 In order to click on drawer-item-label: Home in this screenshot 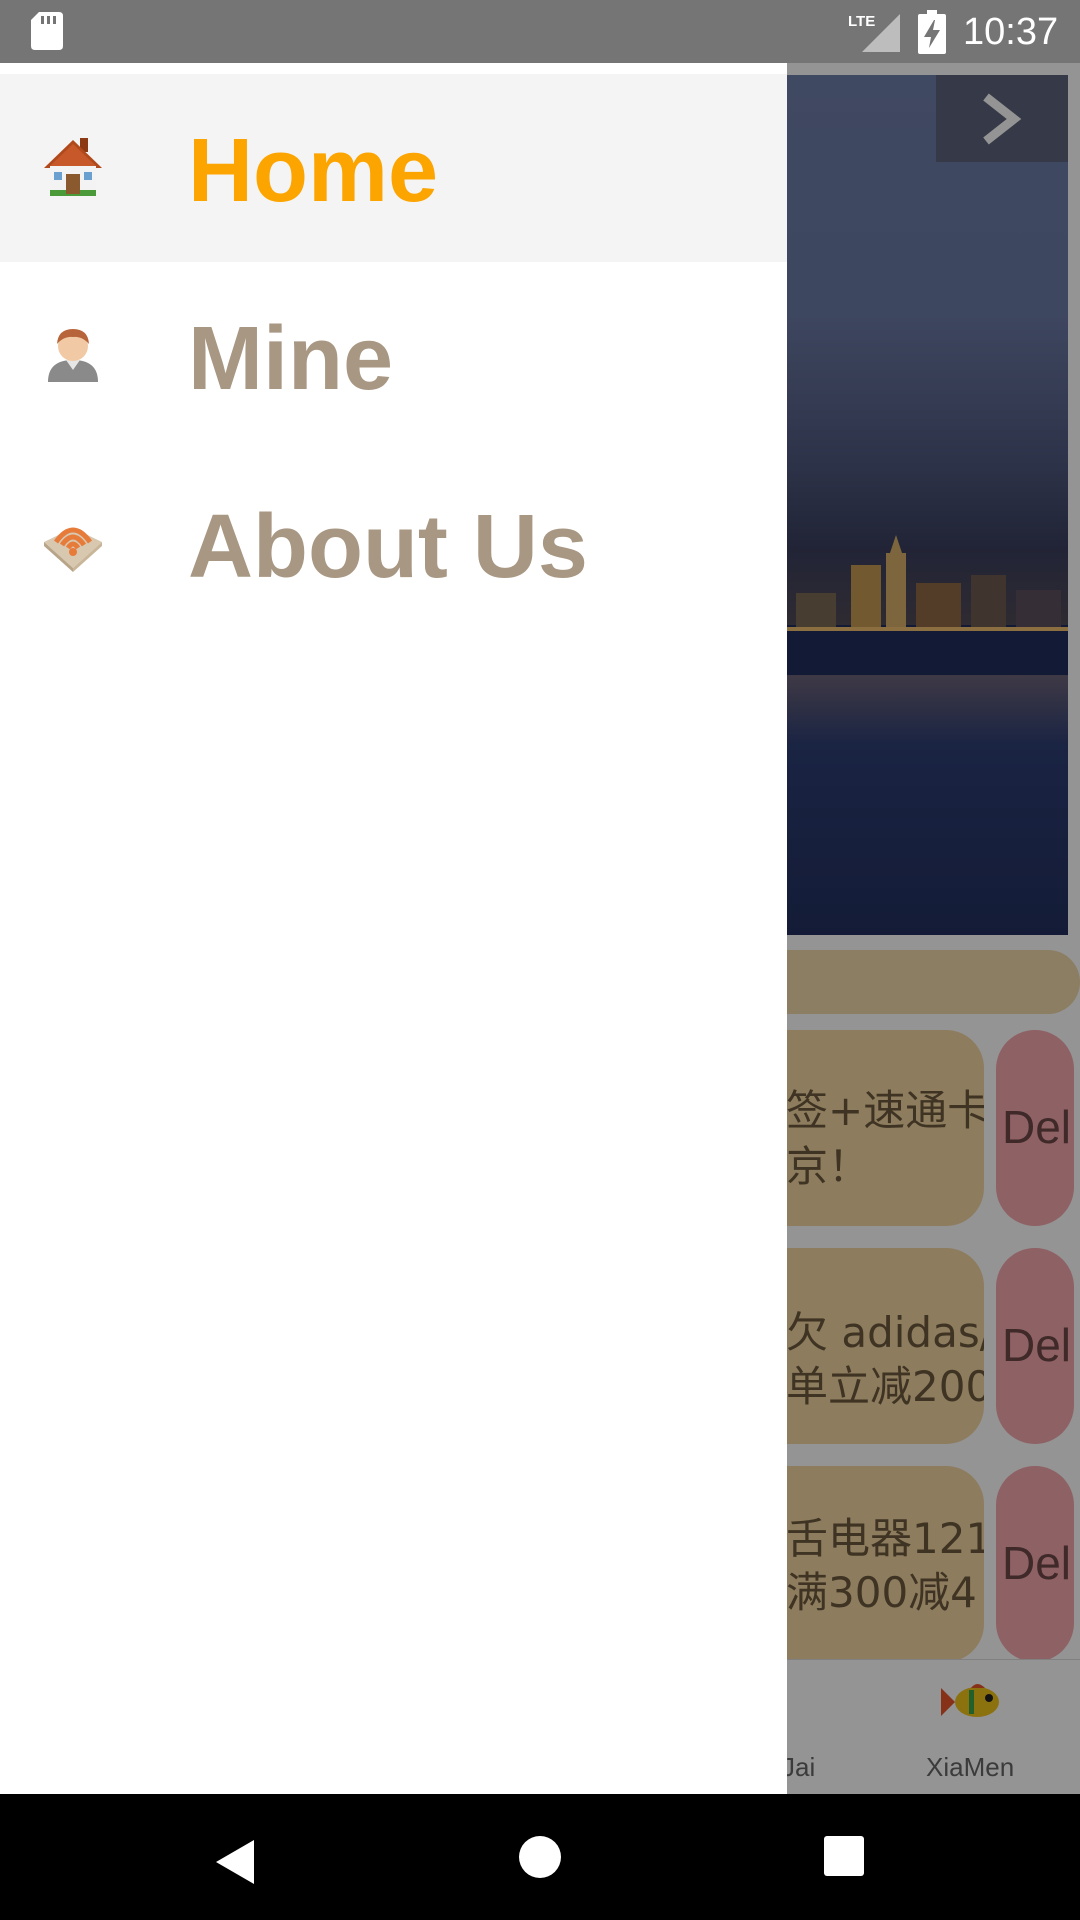, I will do `click(313, 171)`.